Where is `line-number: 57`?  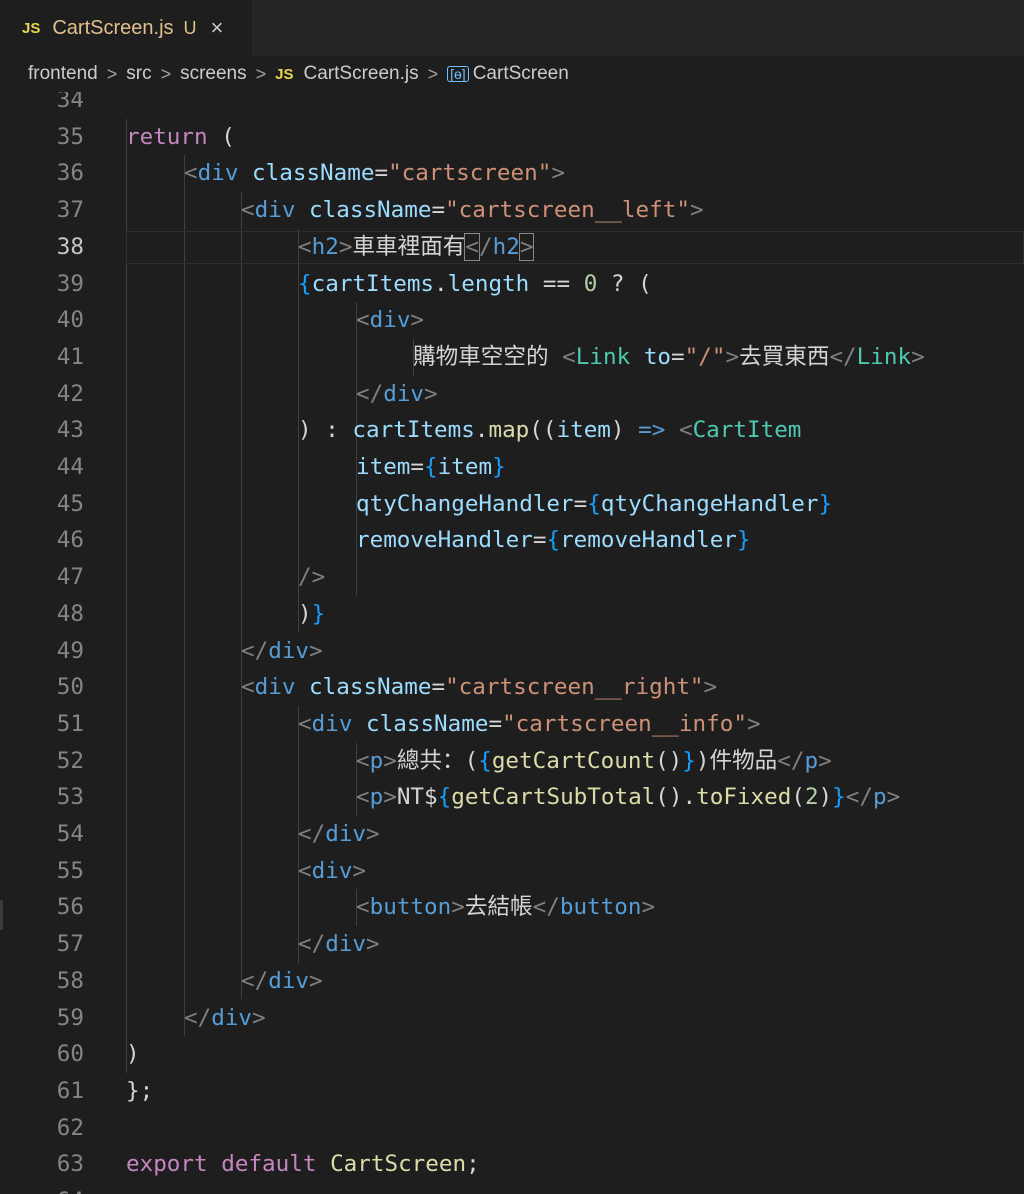 line-number: 57 is located at coordinates (70, 944).